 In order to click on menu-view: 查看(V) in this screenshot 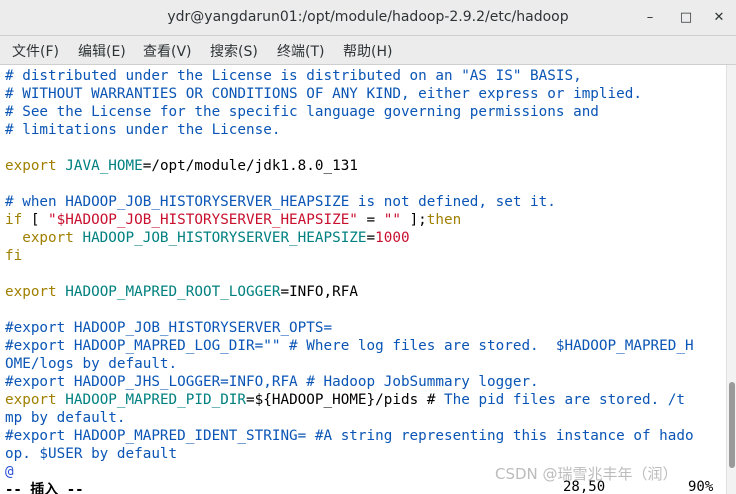, I will do `click(167, 51)`.